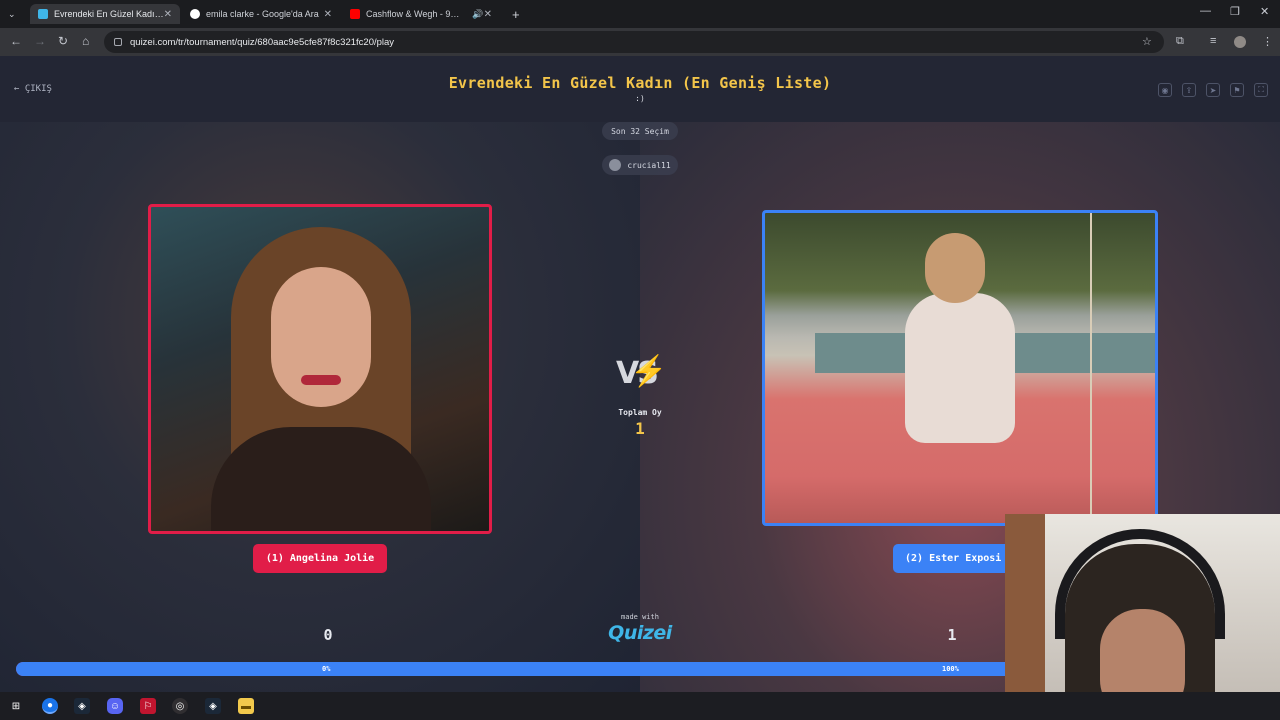 This screenshot has height=720, width=1280. What do you see at coordinates (640, 412) in the screenshot?
I see `total-votes-label: Toplam Oy` at bounding box center [640, 412].